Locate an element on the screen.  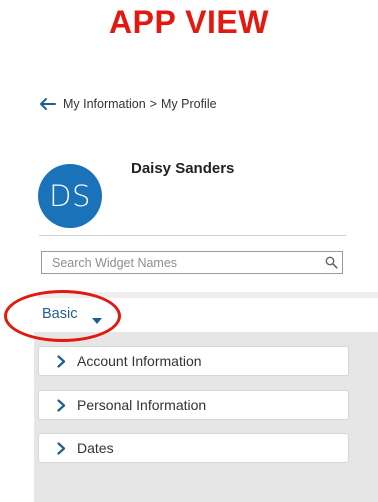
section-personal-information: Personal Information is located at coordinates (193, 405).